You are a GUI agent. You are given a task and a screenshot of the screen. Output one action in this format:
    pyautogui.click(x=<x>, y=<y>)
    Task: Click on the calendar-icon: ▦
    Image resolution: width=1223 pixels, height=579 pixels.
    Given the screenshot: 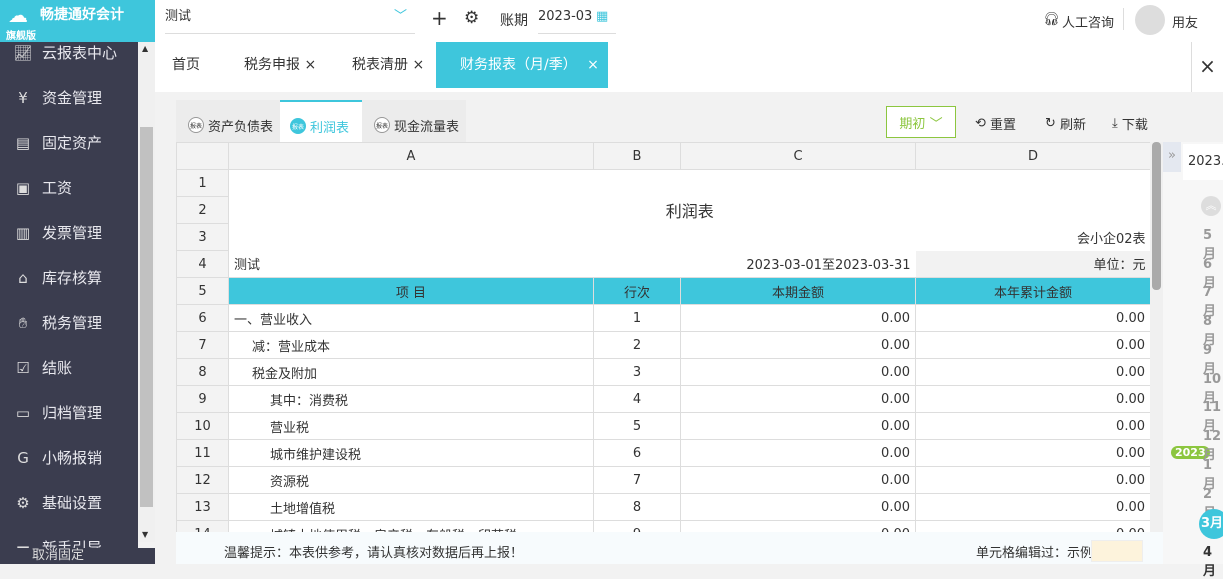 What is the action you would take?
    pyautogui.click(x=602, y=17)
    